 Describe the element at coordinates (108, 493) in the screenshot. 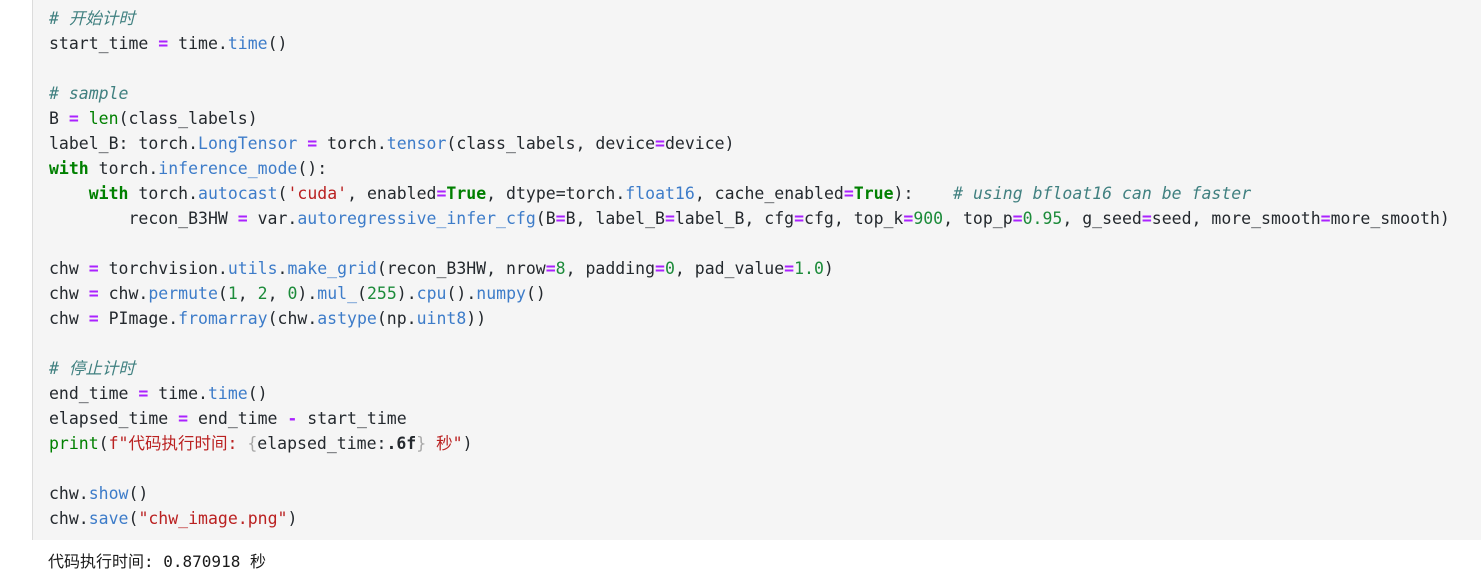

I see `code-token: show` at that location.